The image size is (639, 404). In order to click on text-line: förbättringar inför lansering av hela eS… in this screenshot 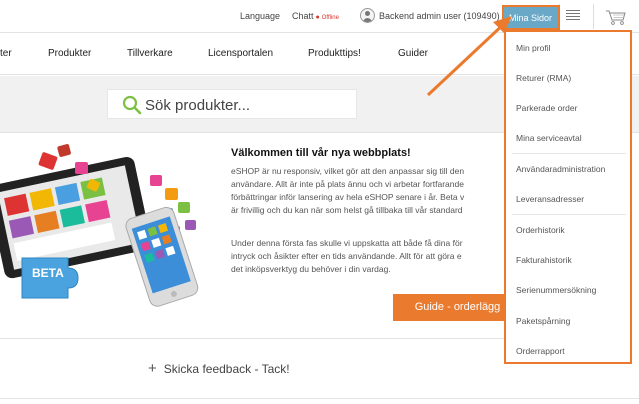, I will do `click(348, 197)`.